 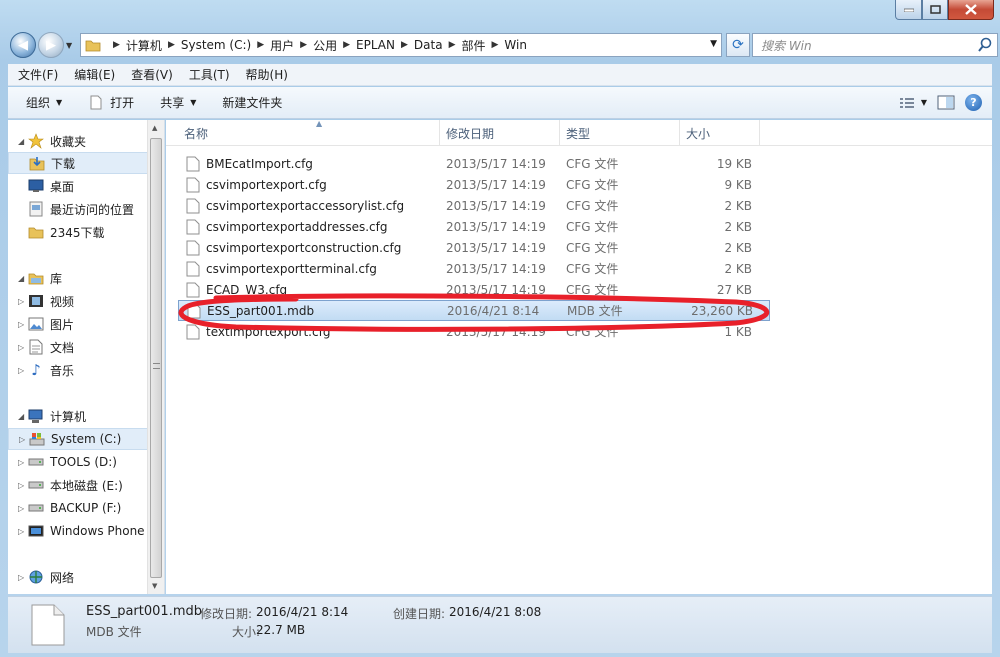 I want to click on nav-music: ▷ ♪ 音乐, so click(x=78, y=370).